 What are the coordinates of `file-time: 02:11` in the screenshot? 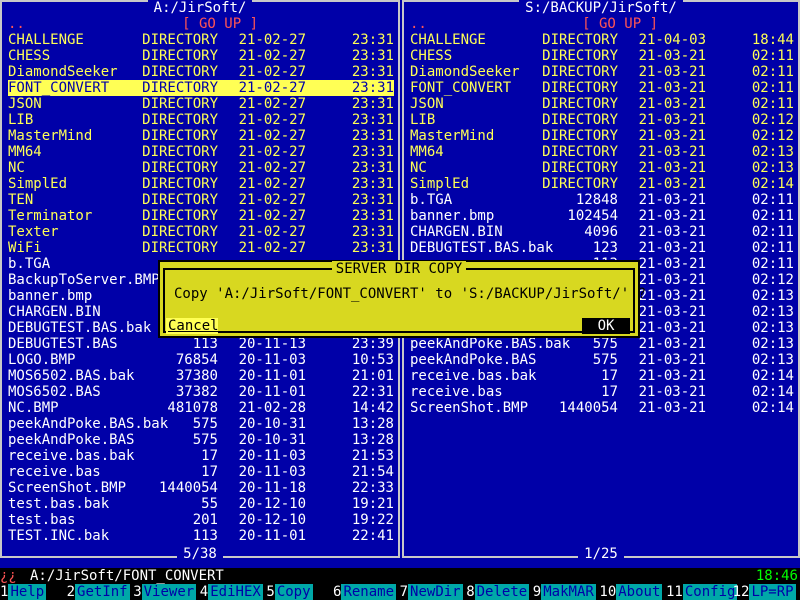 It's located at (772, 72).